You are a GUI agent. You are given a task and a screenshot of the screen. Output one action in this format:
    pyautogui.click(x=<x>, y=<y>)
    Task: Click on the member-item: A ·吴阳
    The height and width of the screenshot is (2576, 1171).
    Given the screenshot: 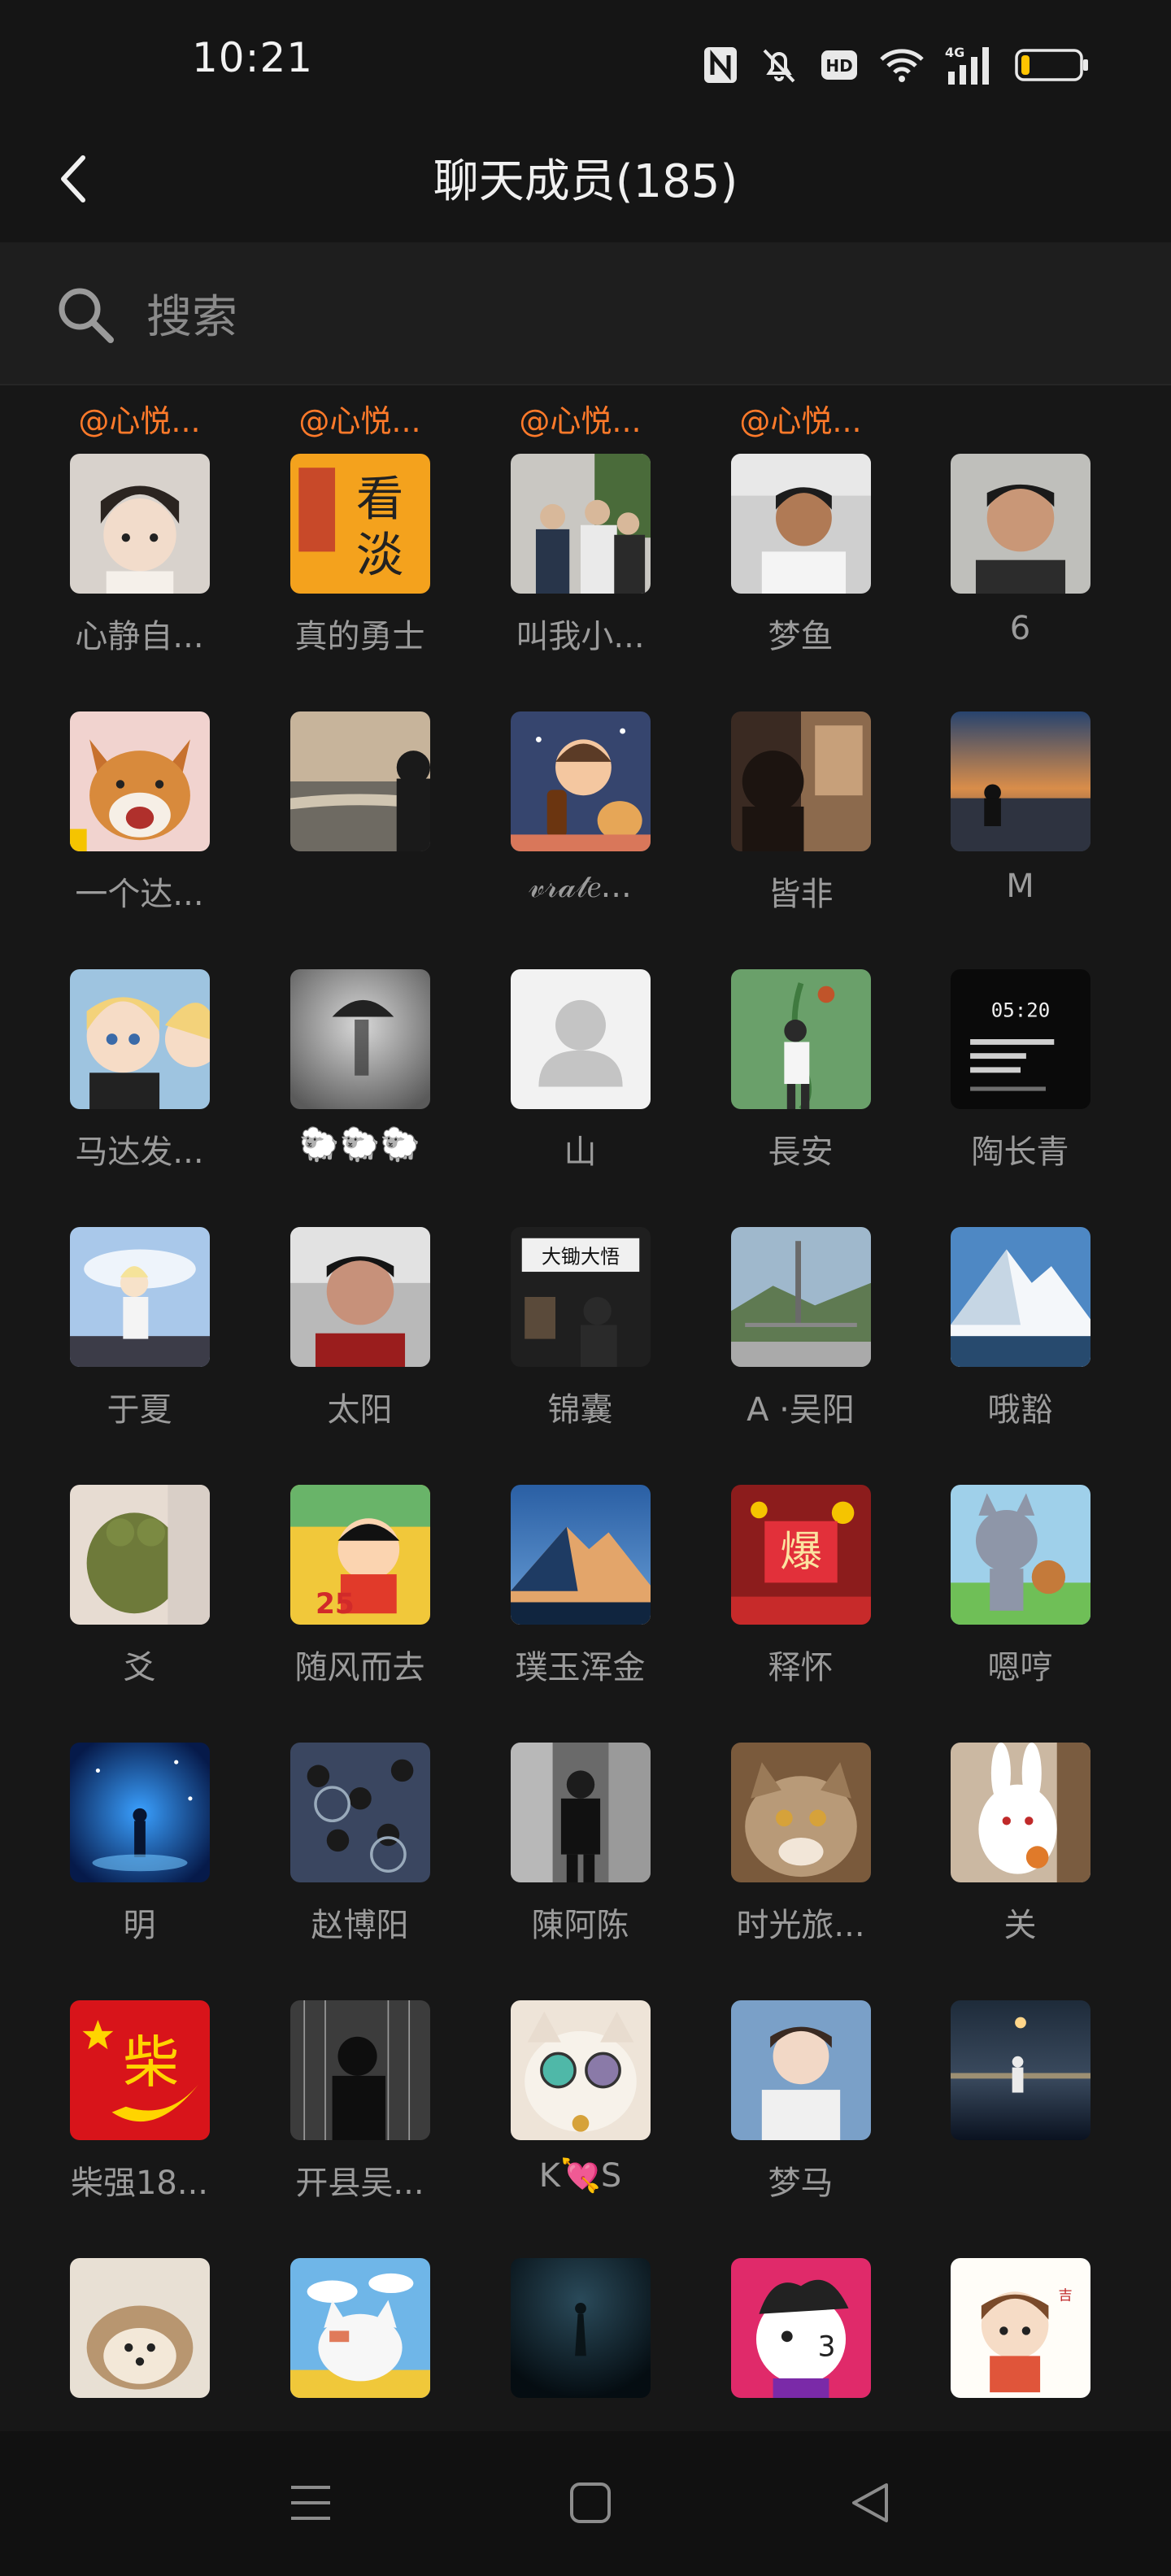 What is the action you would take?
    pyautogui.click(x=801, y=1294)
    